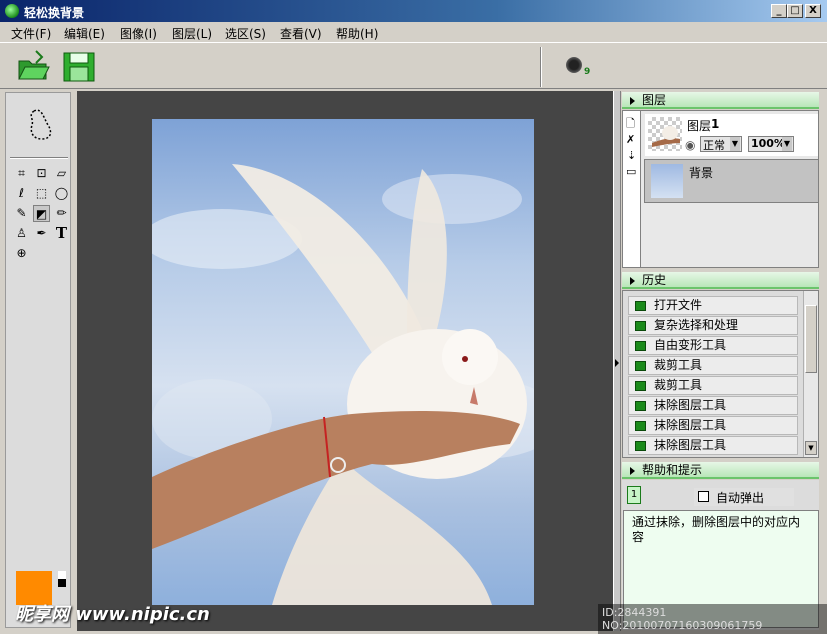 The height and width of the screenshot is (634, 827). I want to click on auto-popup-toggle: 自动弹出, so click(744, 497).